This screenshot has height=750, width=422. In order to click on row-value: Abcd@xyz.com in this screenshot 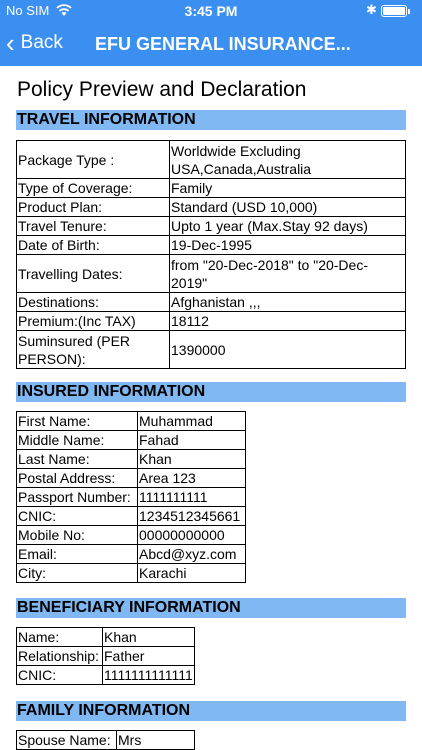, I will do `click(191, 554)`.